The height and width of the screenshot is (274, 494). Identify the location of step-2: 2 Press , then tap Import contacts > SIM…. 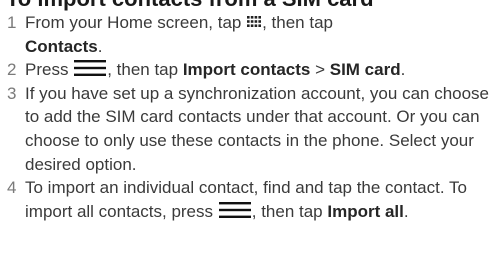
(247, 70).